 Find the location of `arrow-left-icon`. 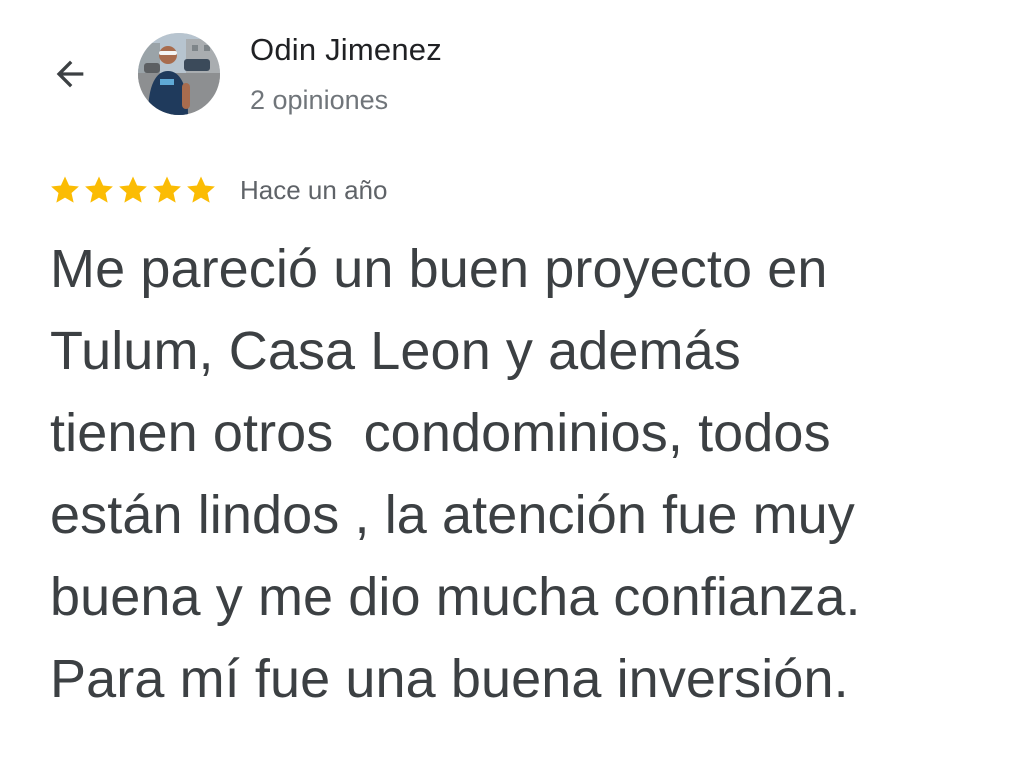

arrow-left-icon is located at coordinates (70, 74).